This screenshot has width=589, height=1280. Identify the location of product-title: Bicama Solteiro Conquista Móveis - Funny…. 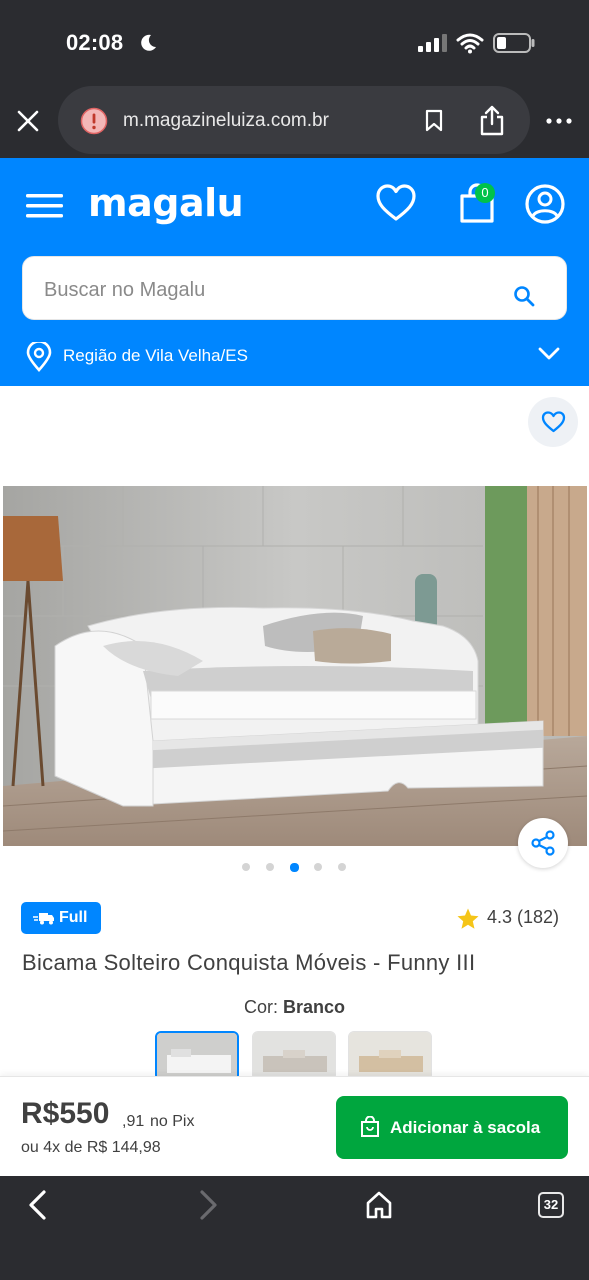
(249, 962).